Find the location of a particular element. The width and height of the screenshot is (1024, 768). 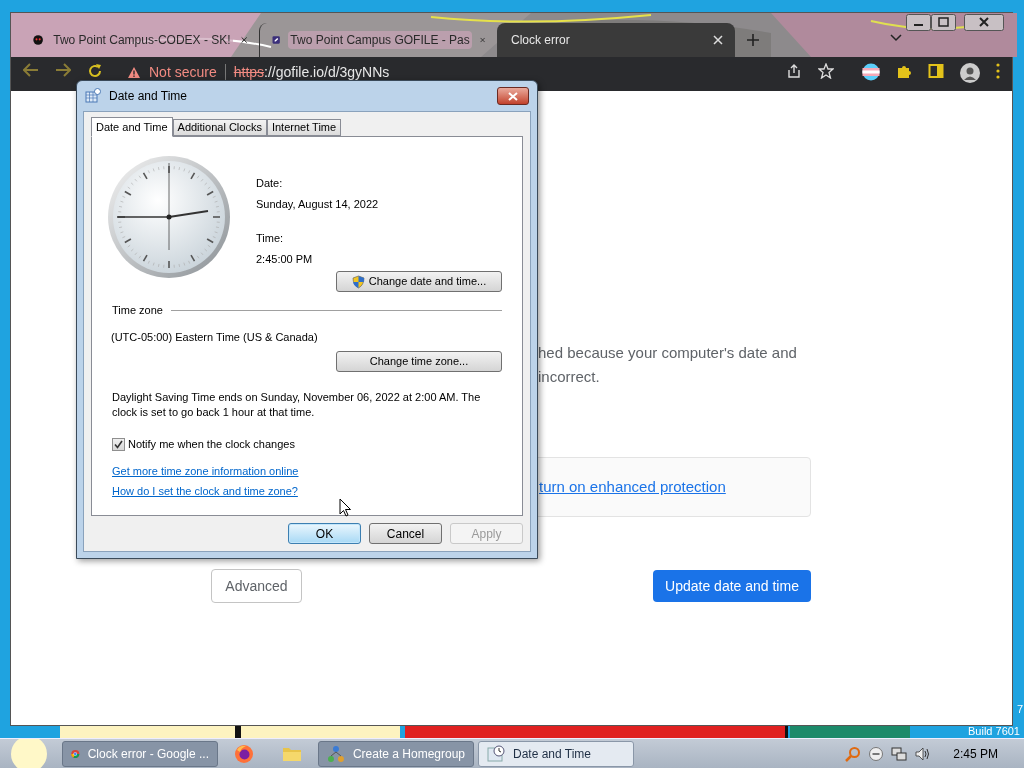

tab-title: Two Point Campus GOFILE - Pas is located at coordinates (380, 40).